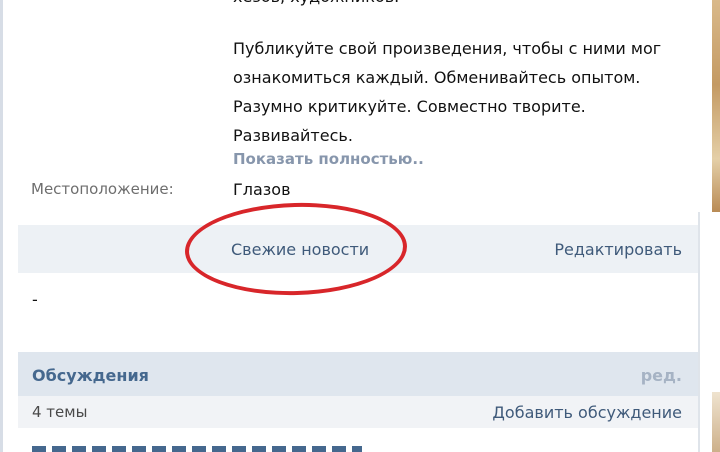 This screenshot has width=720, height=452. I want to click on cut-topic-link, so click(197, 449).